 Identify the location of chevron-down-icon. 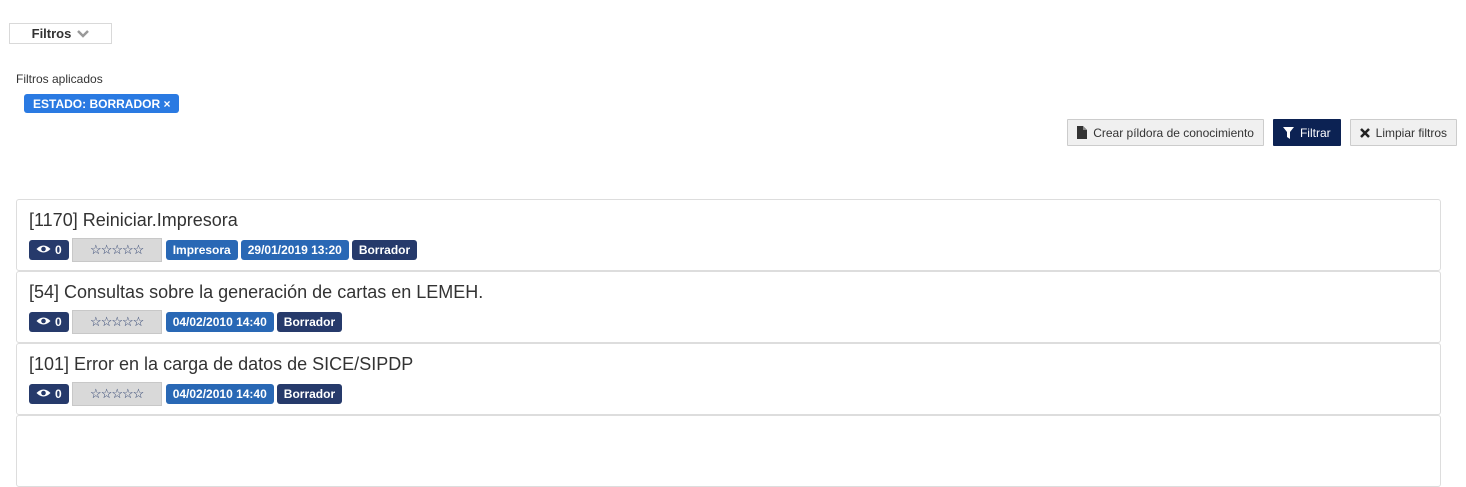
(83, 33).